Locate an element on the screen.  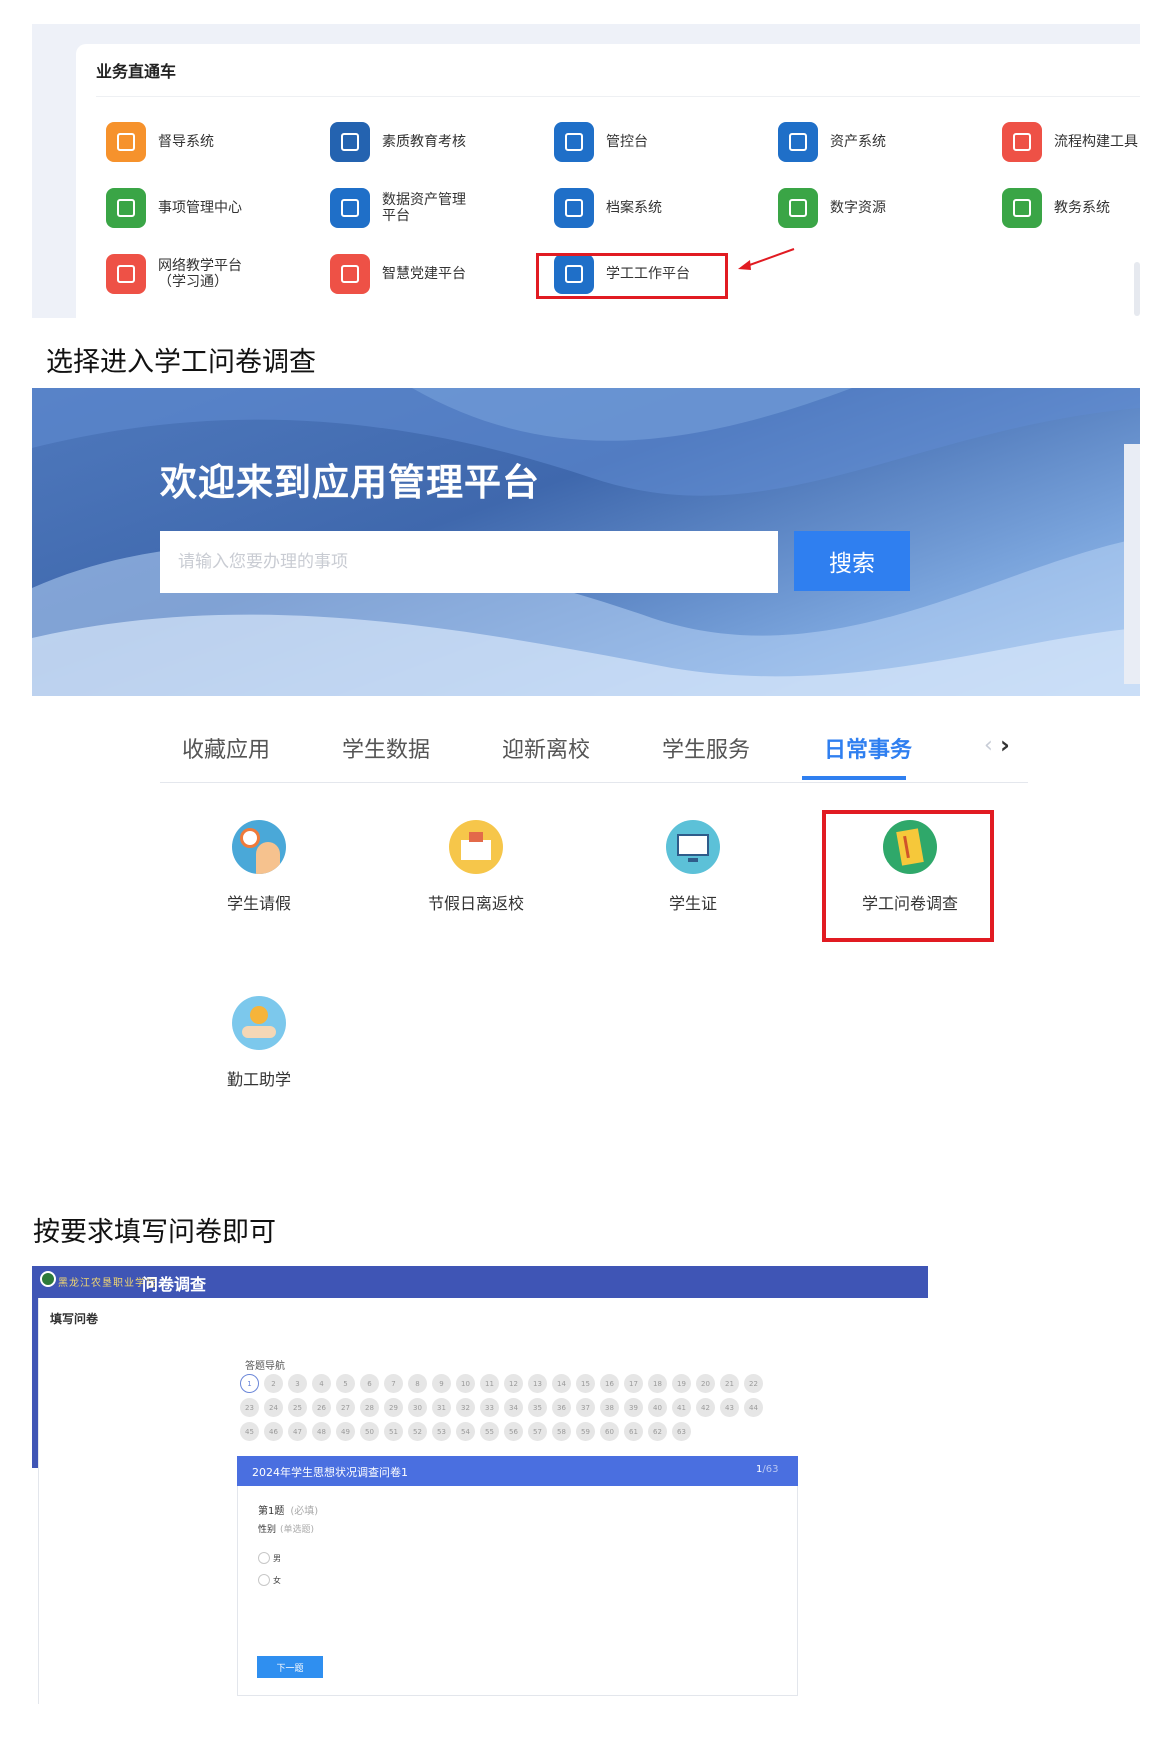
question-nav-dot: 48 is located at coordinates (321, 1431).